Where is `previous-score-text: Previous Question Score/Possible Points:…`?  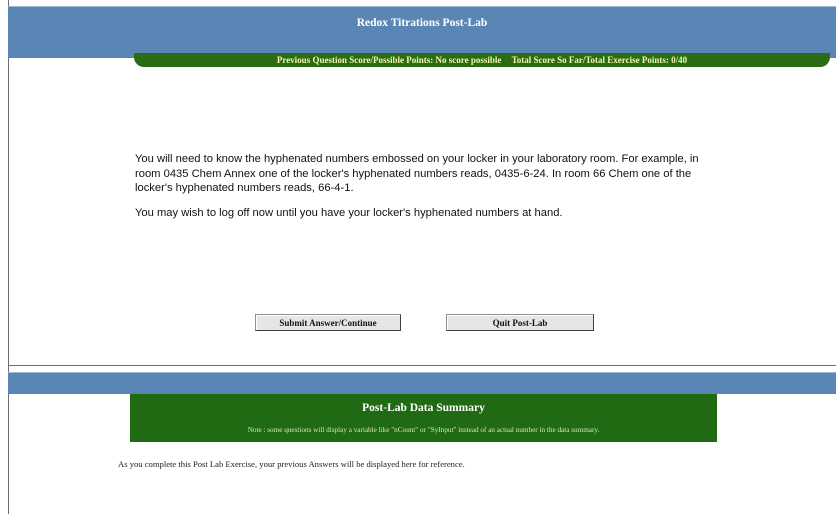
previous-score-text: Previous Question Score/Possible Points:… is located at coordinates (389, 60).